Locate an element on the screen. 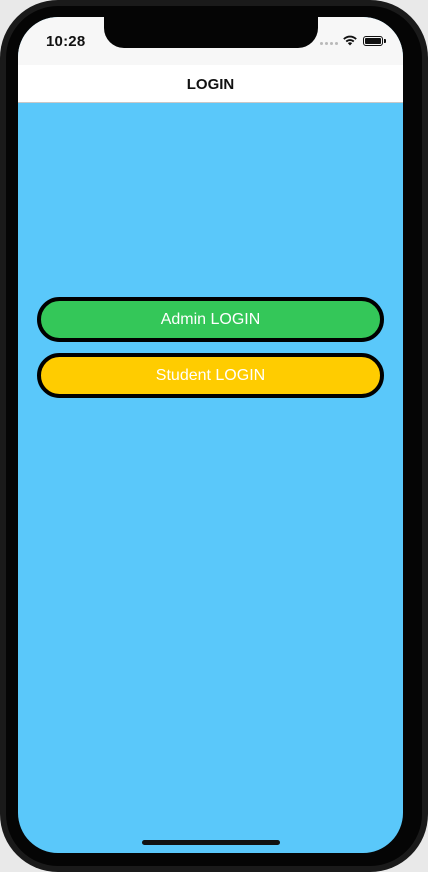 This screenshot has height=872, width=428. status-bar: 10:28 is located at coordinates (210, 41).